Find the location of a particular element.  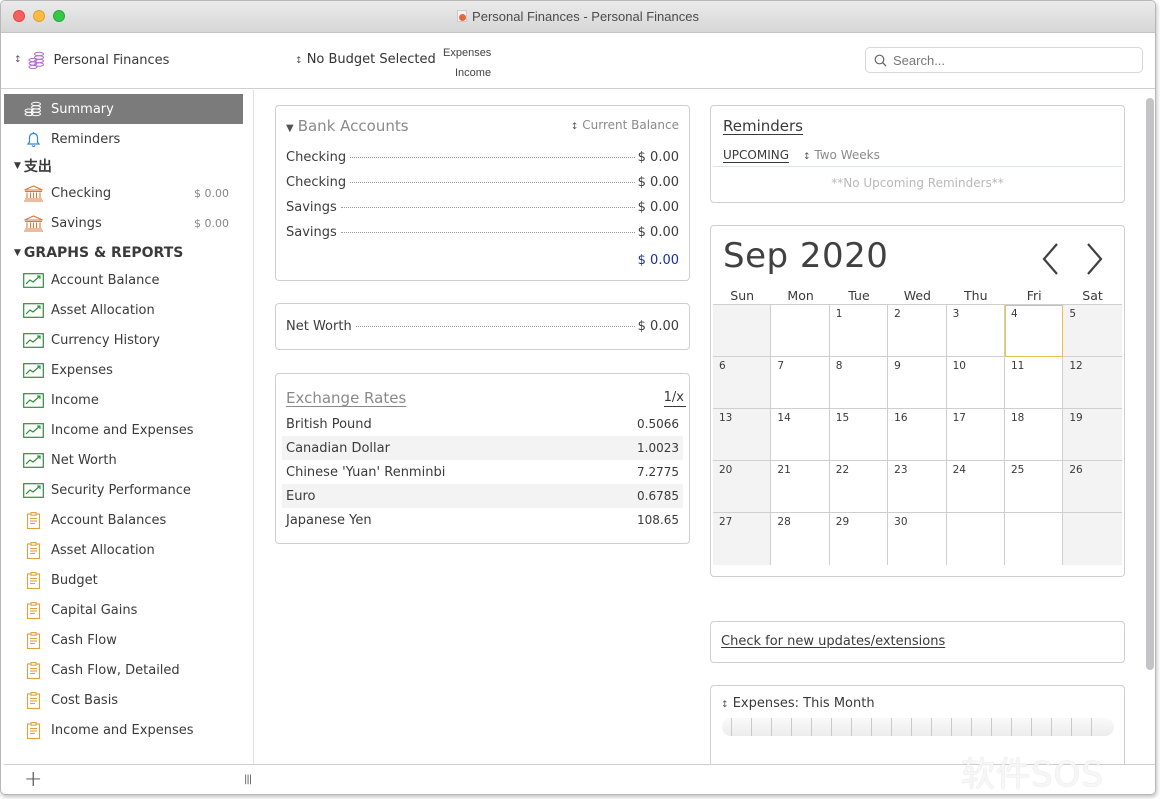

exchange-rate-row: Canadian Dollar 1.0023 is located at coordinates (482, 448).